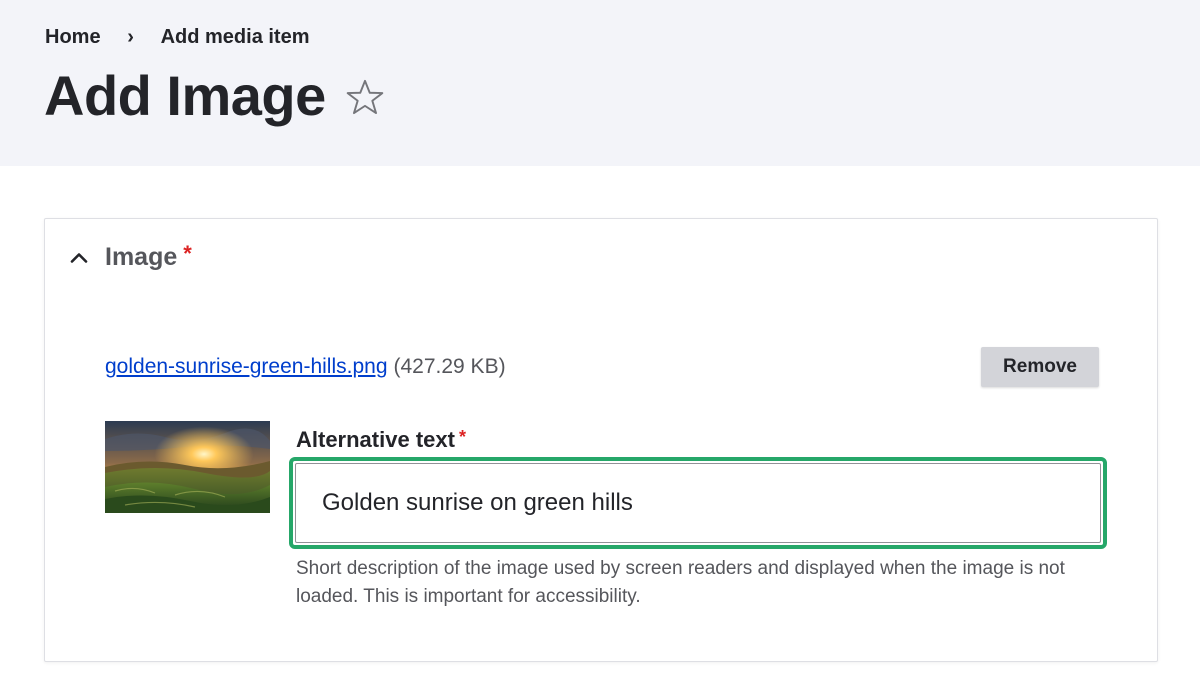 This screenshot has width=1200, height=692. Describe the element at coordinates (449, 366) in the screenshot. I see `file-size: (427.29 KB)` at that location.